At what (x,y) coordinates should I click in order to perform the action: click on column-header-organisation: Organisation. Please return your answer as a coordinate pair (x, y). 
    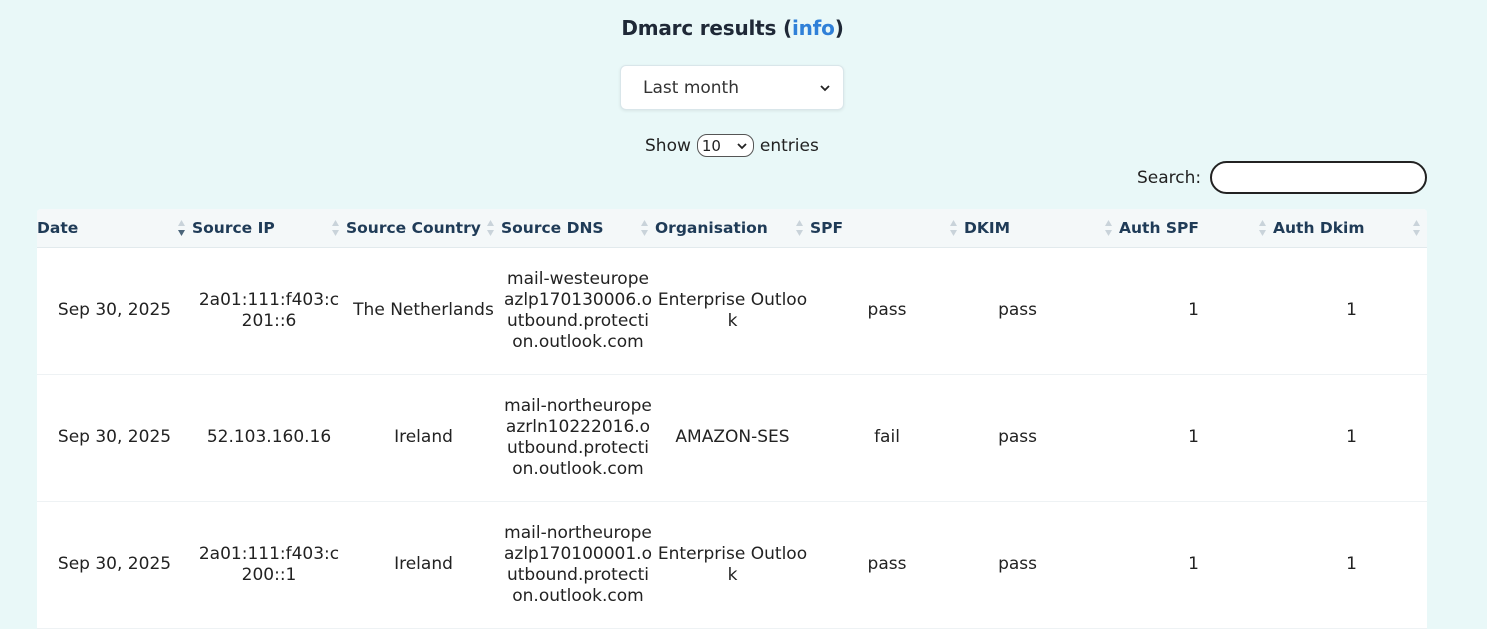
    Looking at the image, I should click on (732, 228).